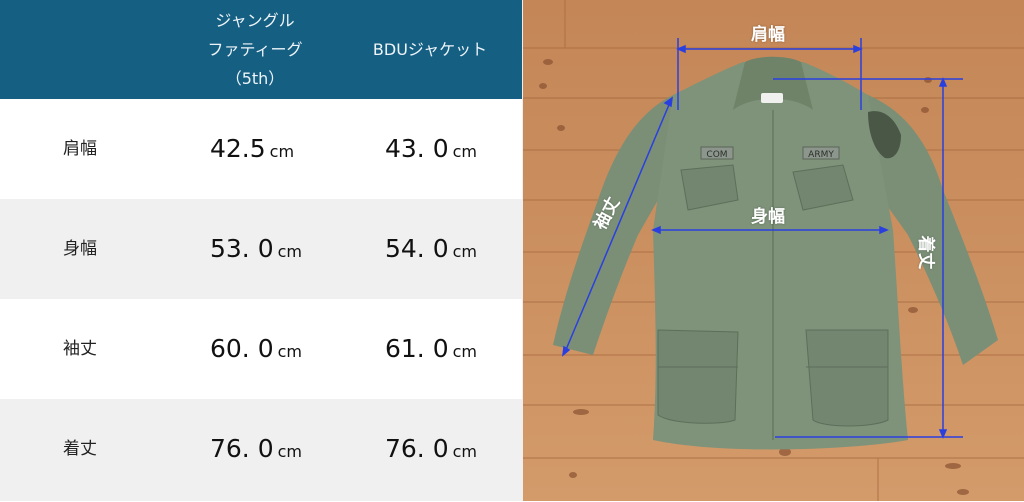 The height and width of the screenshot is (502, 1024). What do you see at coordinates (430, 49) in the screenshot?
I see `header-bdu-jacket: BDUジャケット` at bounding box center [430, 49].